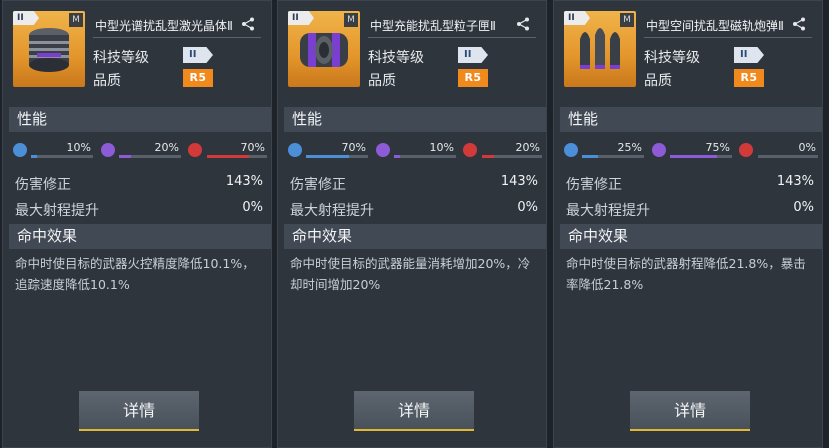  I want to click on item-name: 中型空间扰乱型磁轨炮弹Ⅱ, so click(715, 26).